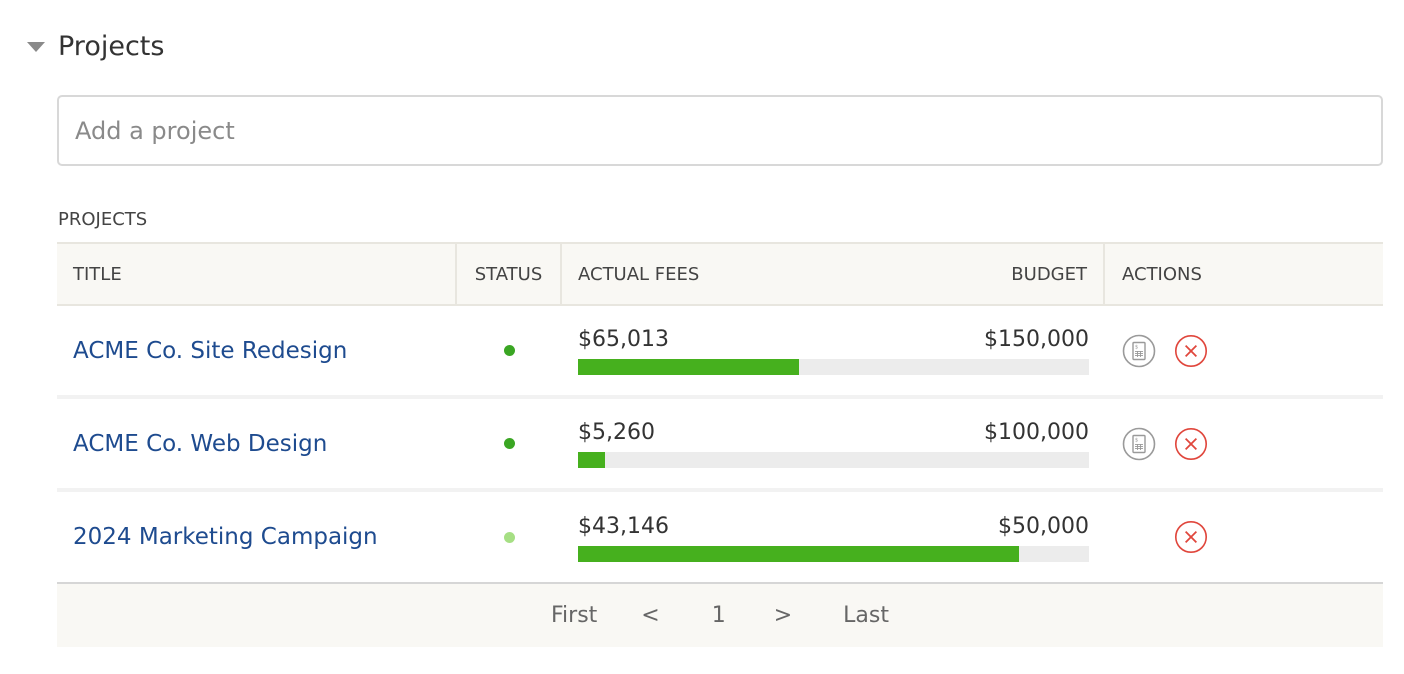  Describe the element at coordinates (720, 130) in the screenshot. I see `add-project-input` at that location.